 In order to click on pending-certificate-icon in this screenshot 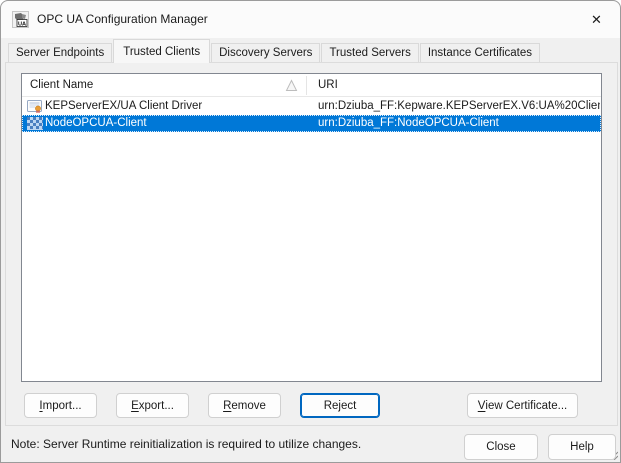, I will do `click(35, 123)`.